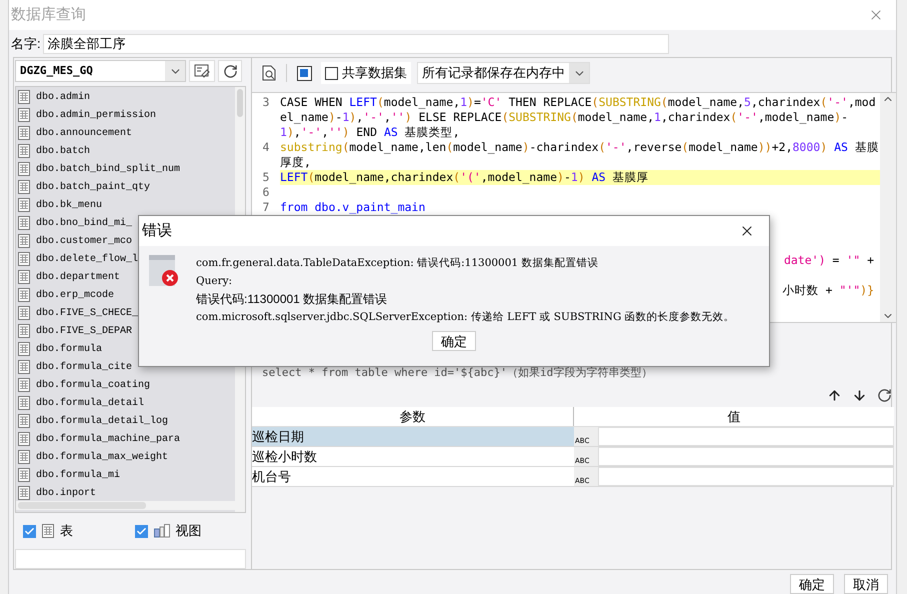 The image size is (907, 594). I want to click on filter-label: 视图, so click(189, 531).